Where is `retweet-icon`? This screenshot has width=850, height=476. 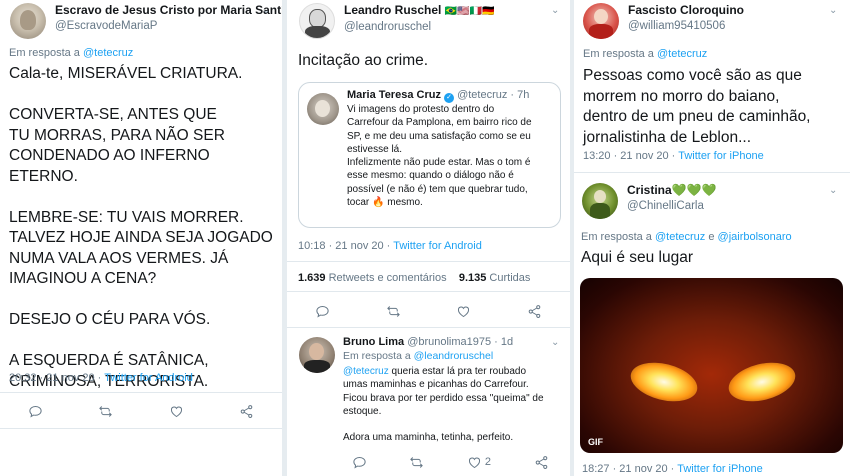 retweet-icon is located at coordinates (393, 311).